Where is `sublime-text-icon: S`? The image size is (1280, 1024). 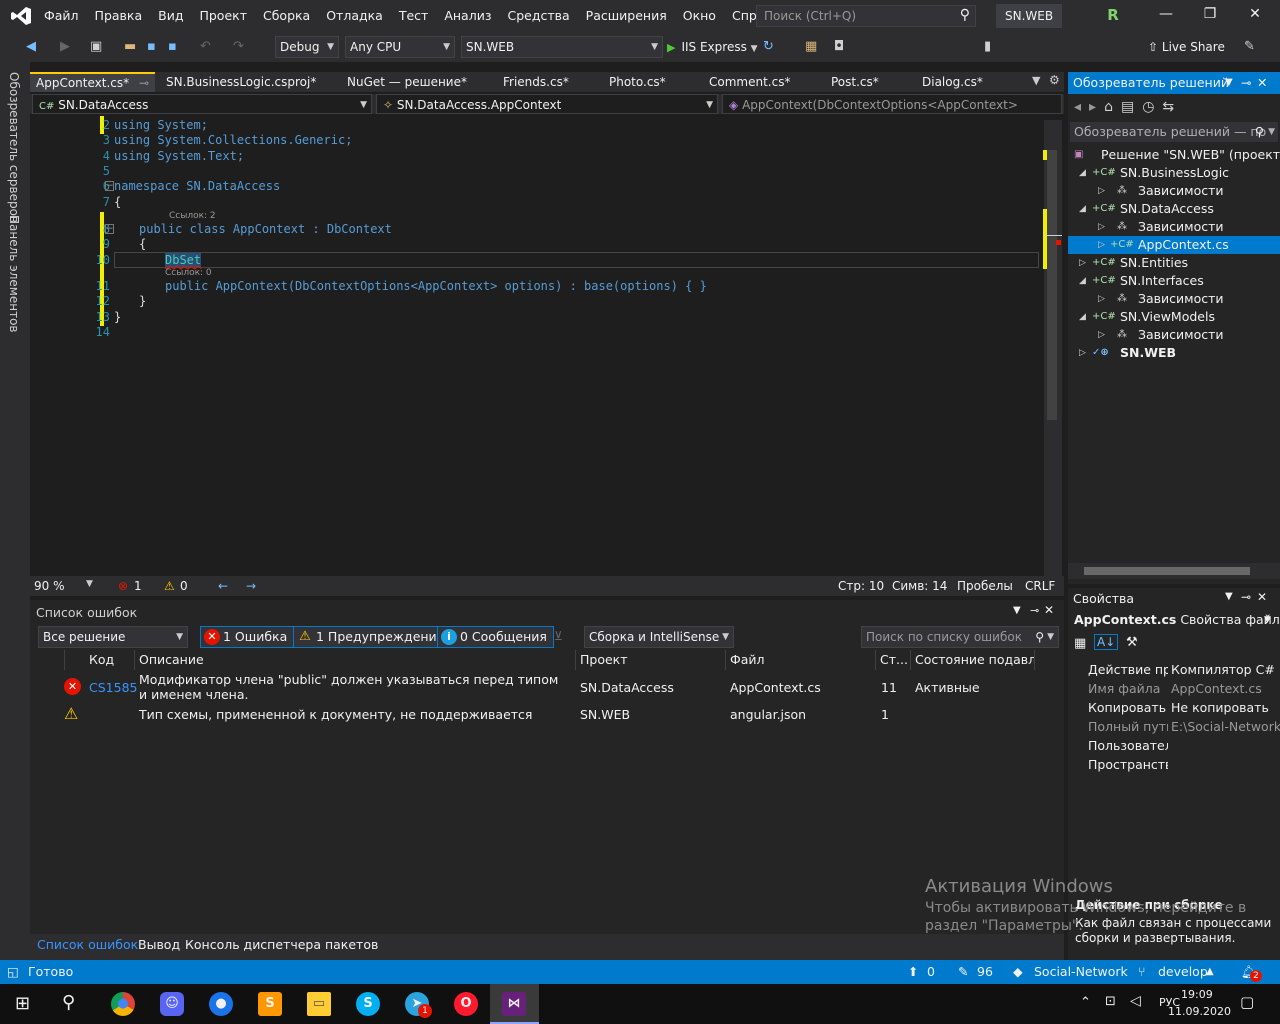 sublime-text-icon: S is located at coordinates (270, 1004).